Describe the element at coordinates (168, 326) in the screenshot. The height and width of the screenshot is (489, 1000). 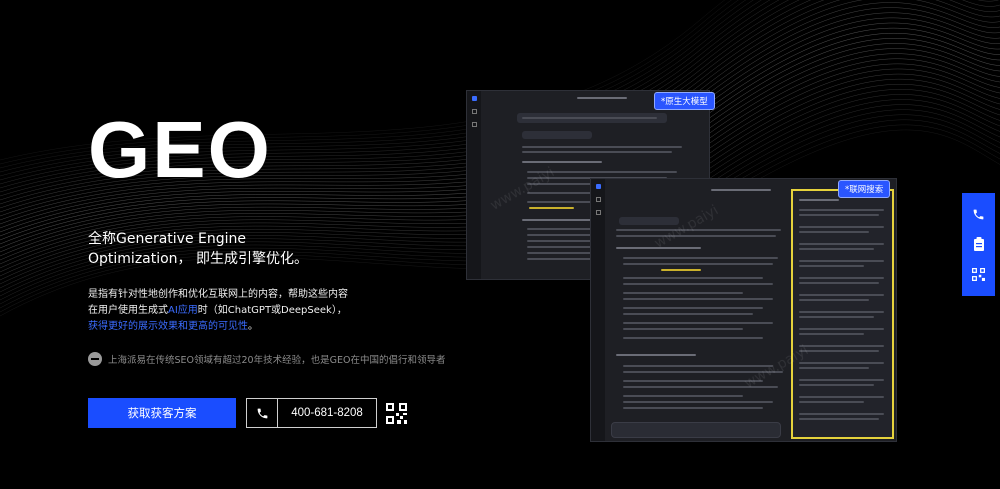
I see `description-highlight-visibility: 获得更好的展示效果和更高的可见性` at that location.